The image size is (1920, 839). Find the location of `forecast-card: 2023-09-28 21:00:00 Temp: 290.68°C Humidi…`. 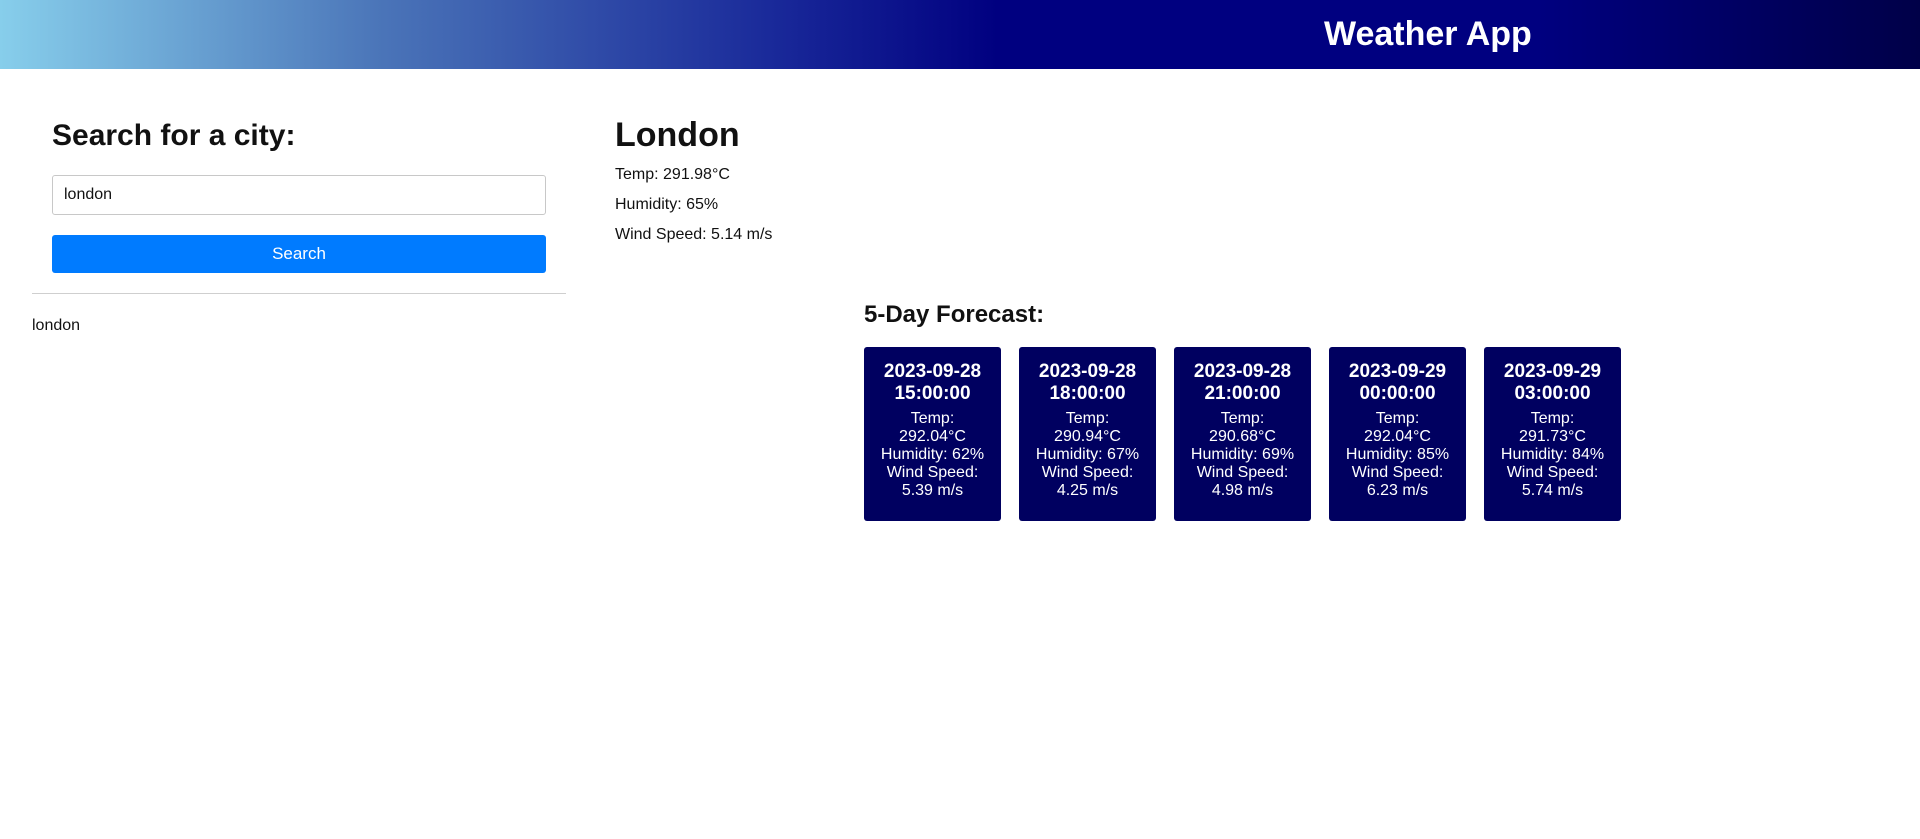

forecast-card: 2023-09-28 21:00:00 Temp: 290.68°C Humidi… is located at coordinates (1242, 434).